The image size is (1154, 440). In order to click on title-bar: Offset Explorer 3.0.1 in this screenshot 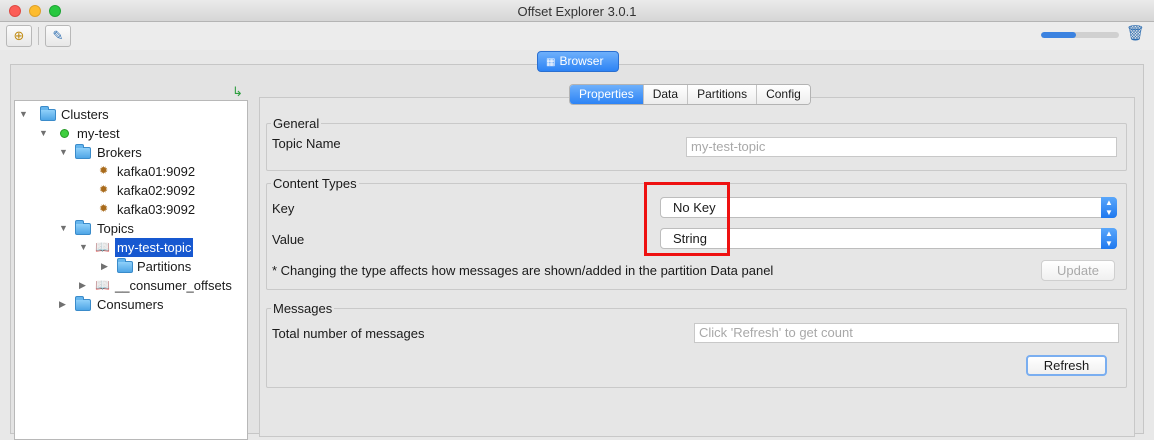, I will do `click(577, 11)`.